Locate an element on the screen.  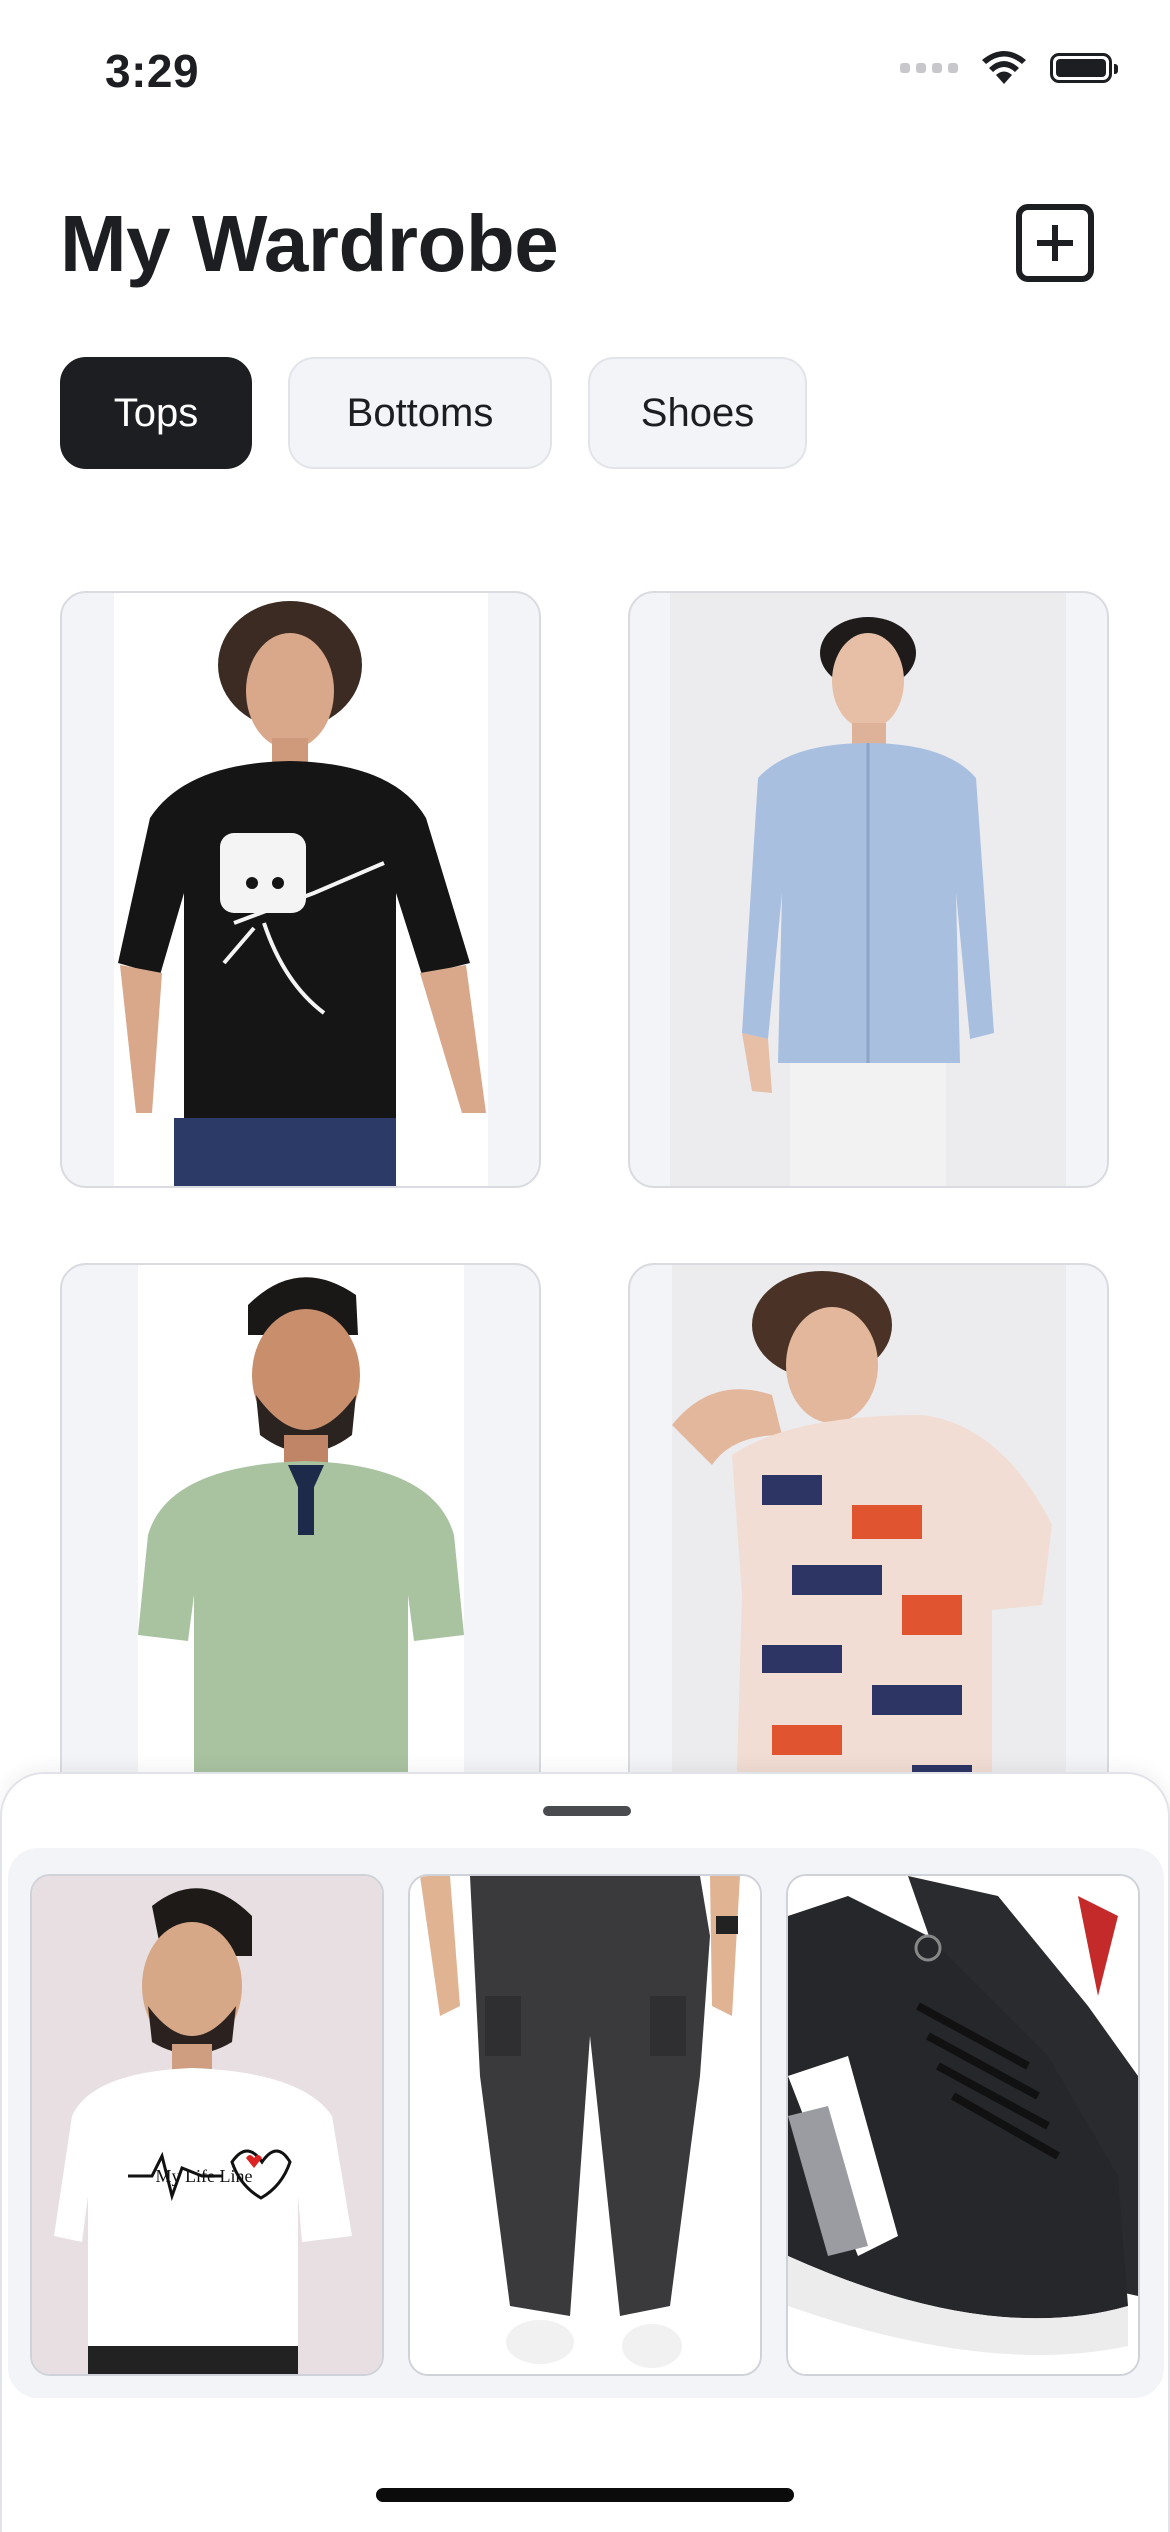
plus-icon is located at coordinates (1055, 243).